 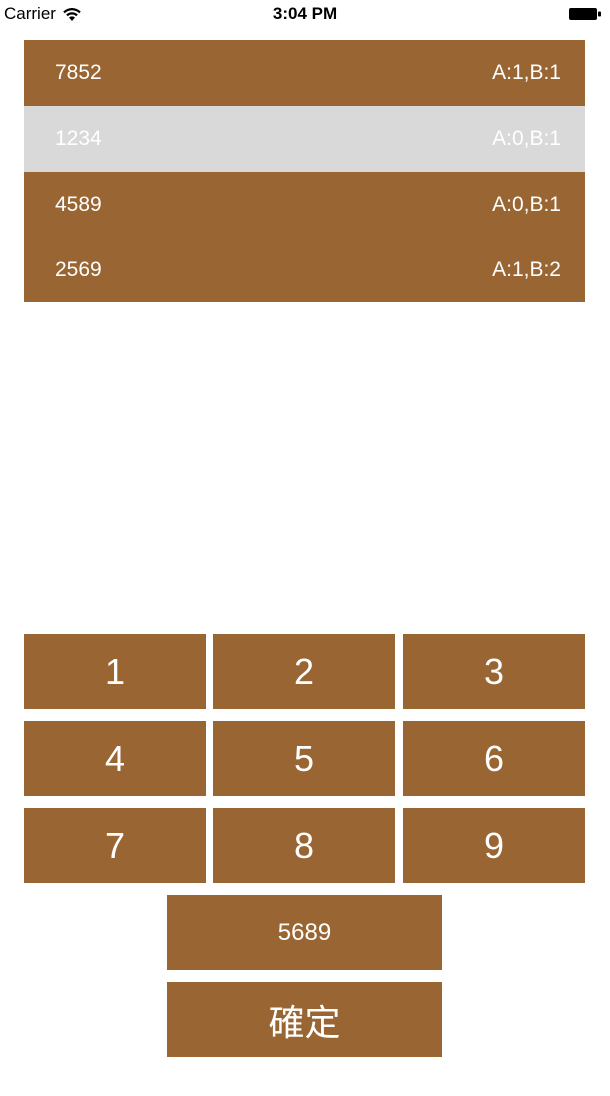 I want to click on history-guess: 4589, so click(x=78, y=204).